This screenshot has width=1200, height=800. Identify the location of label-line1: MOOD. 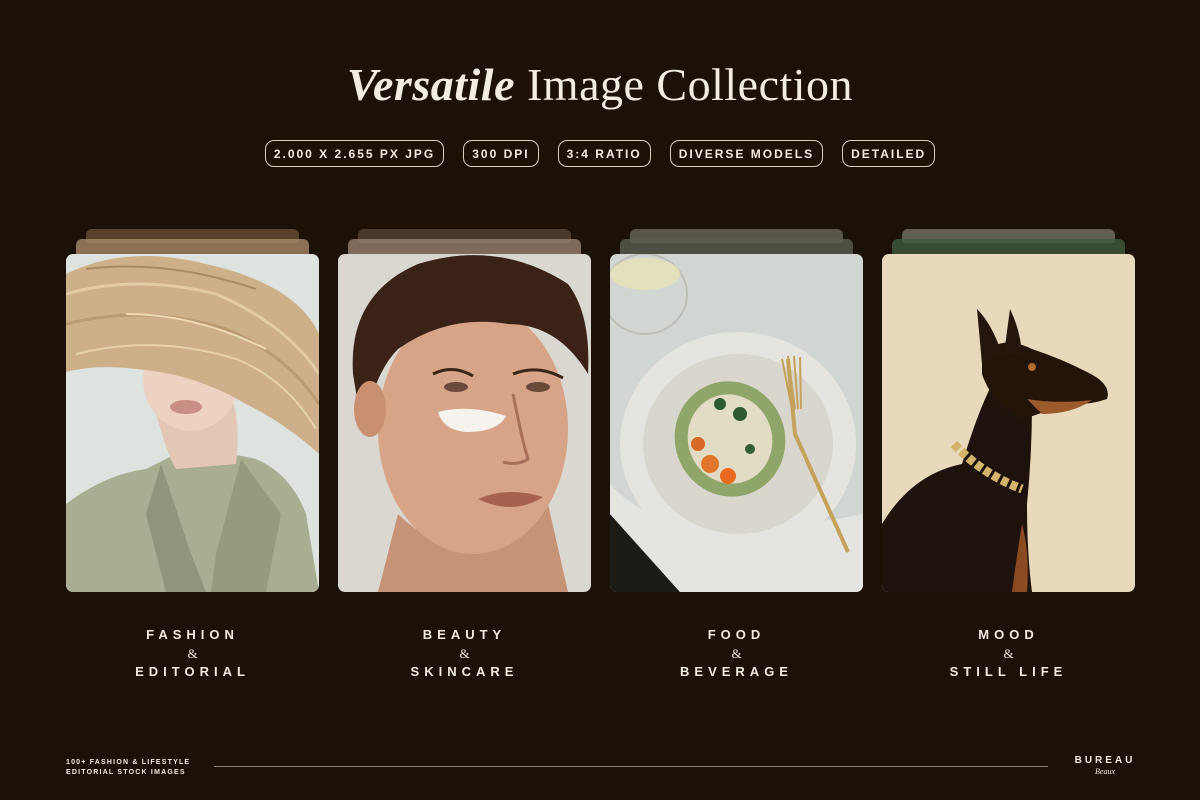
(1008, 634).